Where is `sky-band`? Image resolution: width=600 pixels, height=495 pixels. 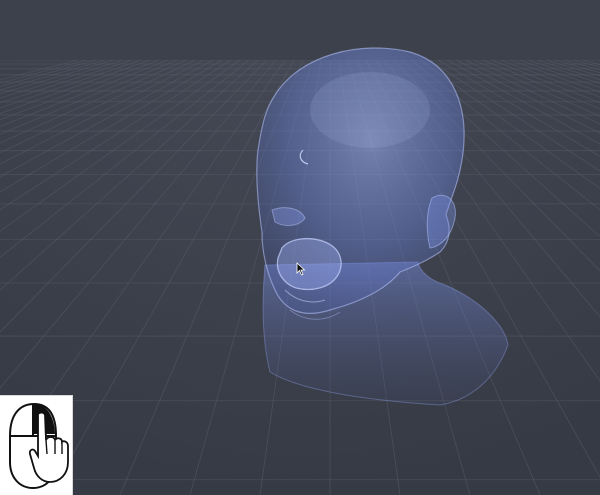
sky-band is located at coordinates (300, 30).